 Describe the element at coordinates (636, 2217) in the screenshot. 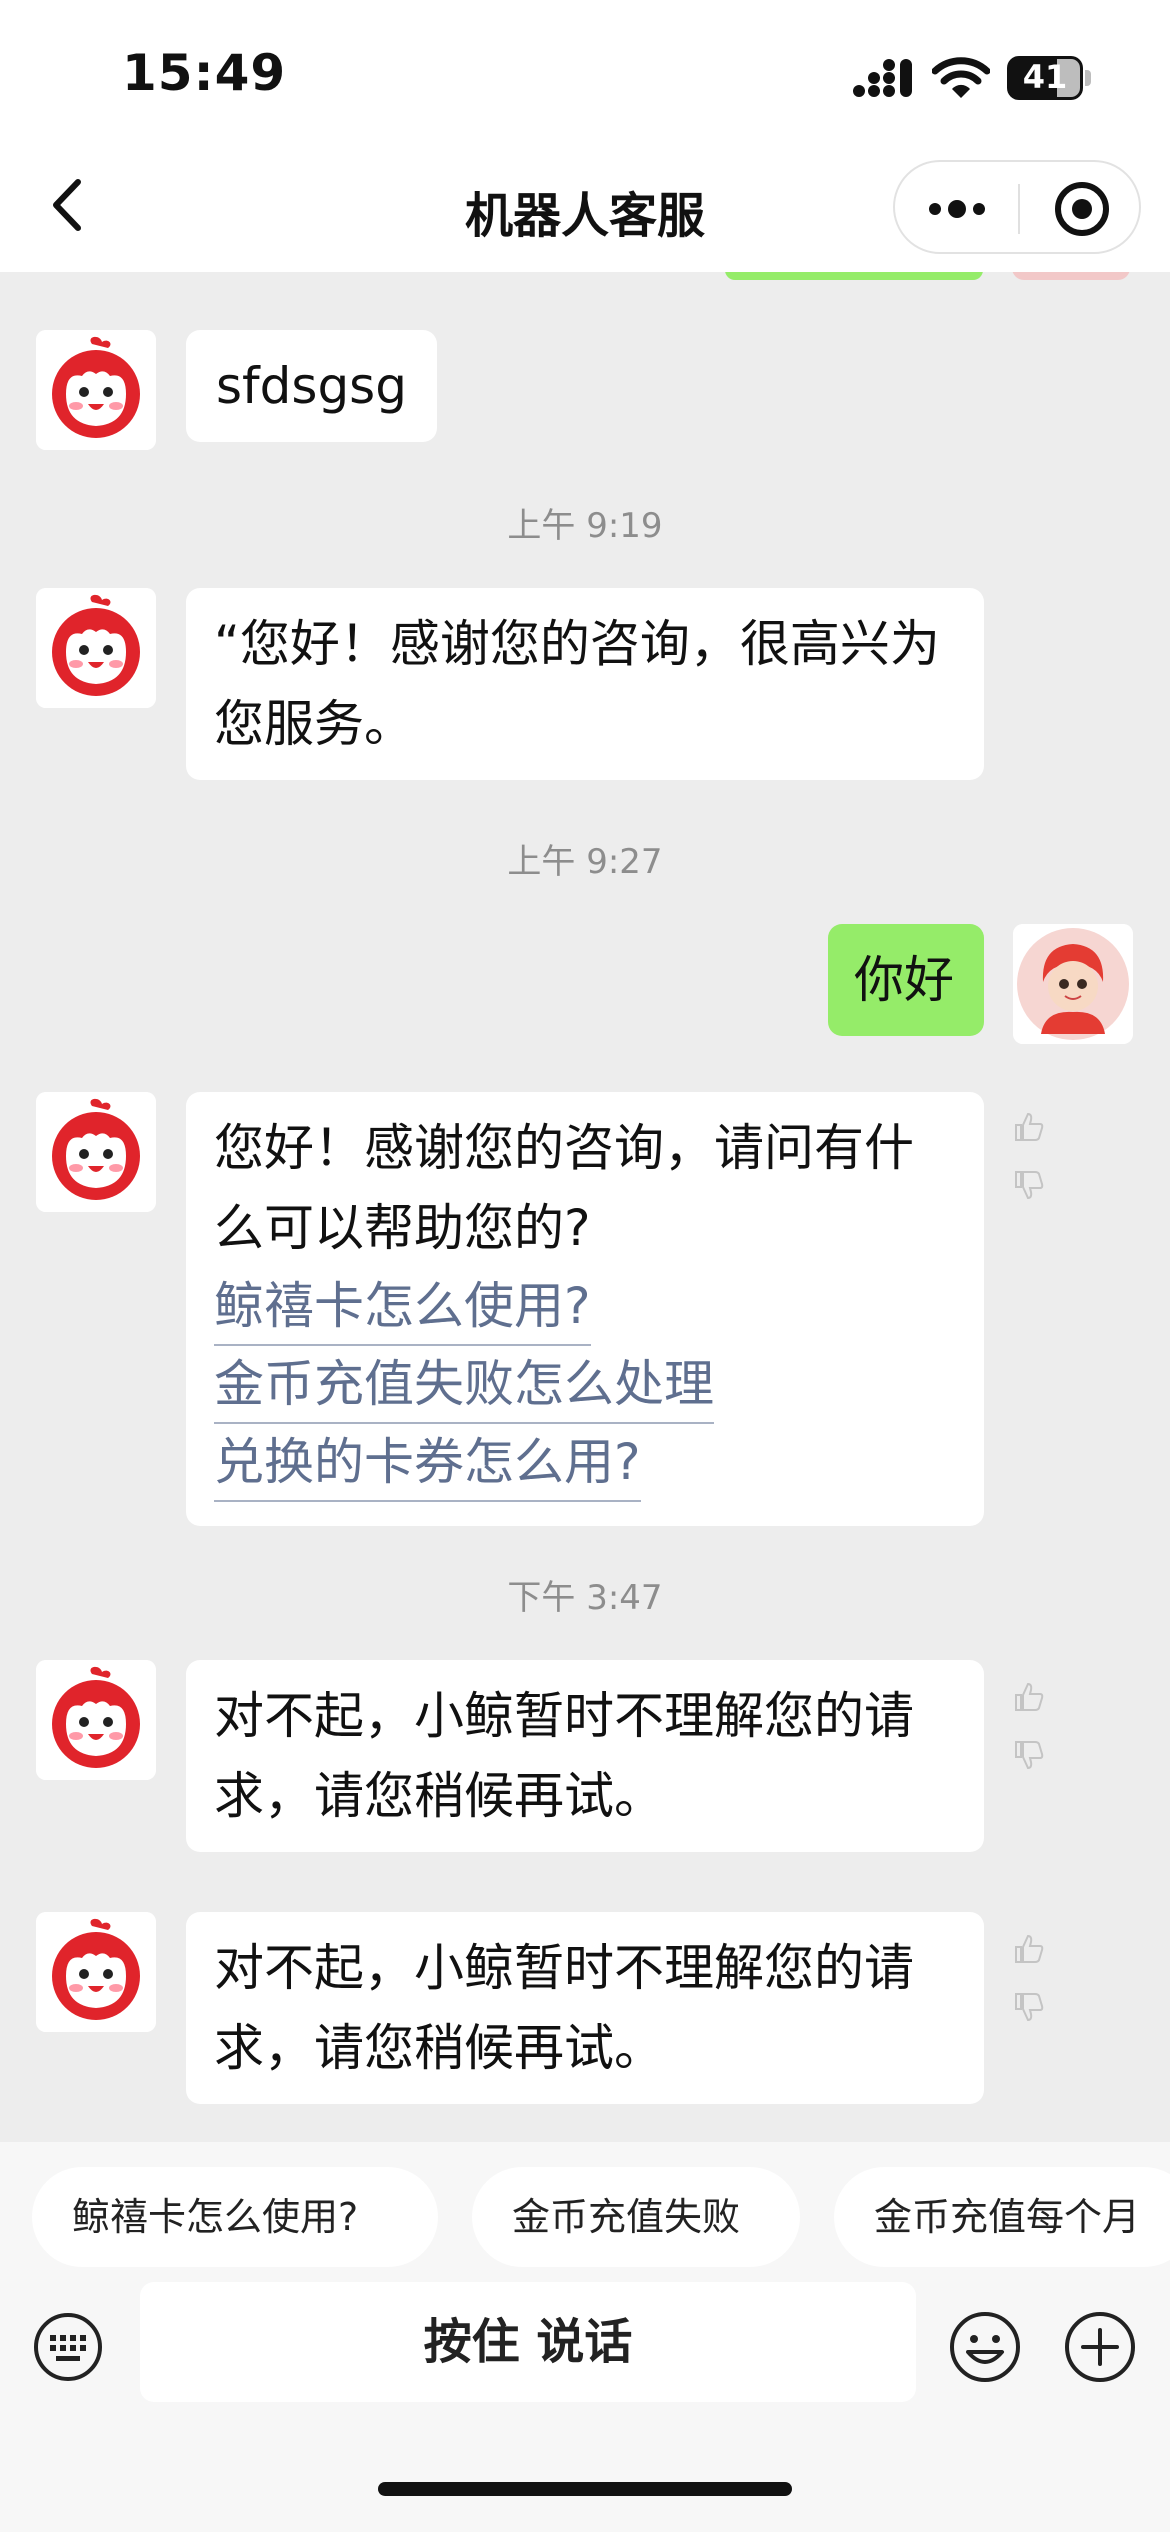

I see `quick-reply-chip: 金币充值失败` at that location.